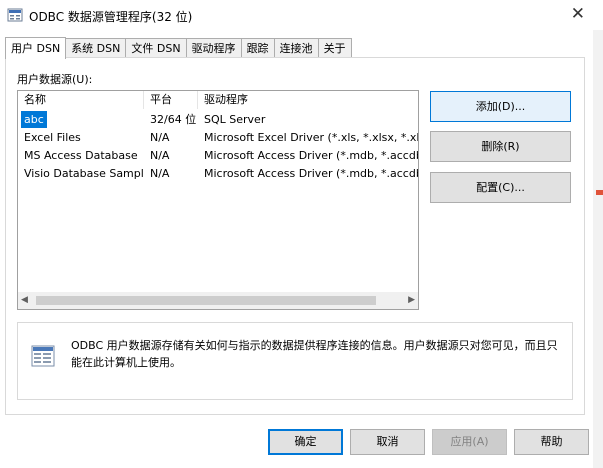 This screenshot has height=468, width=603. Describe the element at coordinates (84, 173) in the screenshot. I see `row-name: Visio Database Samples` at that location.